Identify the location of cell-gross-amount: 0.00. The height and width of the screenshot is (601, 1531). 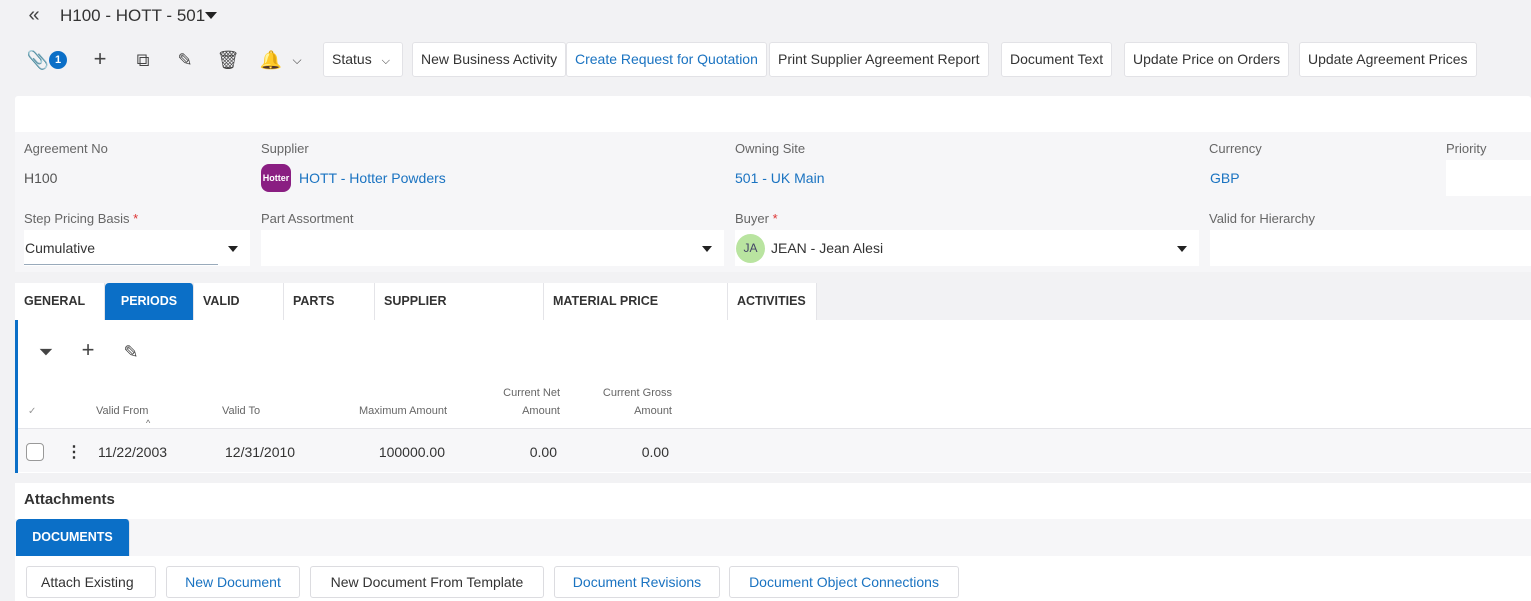
(655, 452).